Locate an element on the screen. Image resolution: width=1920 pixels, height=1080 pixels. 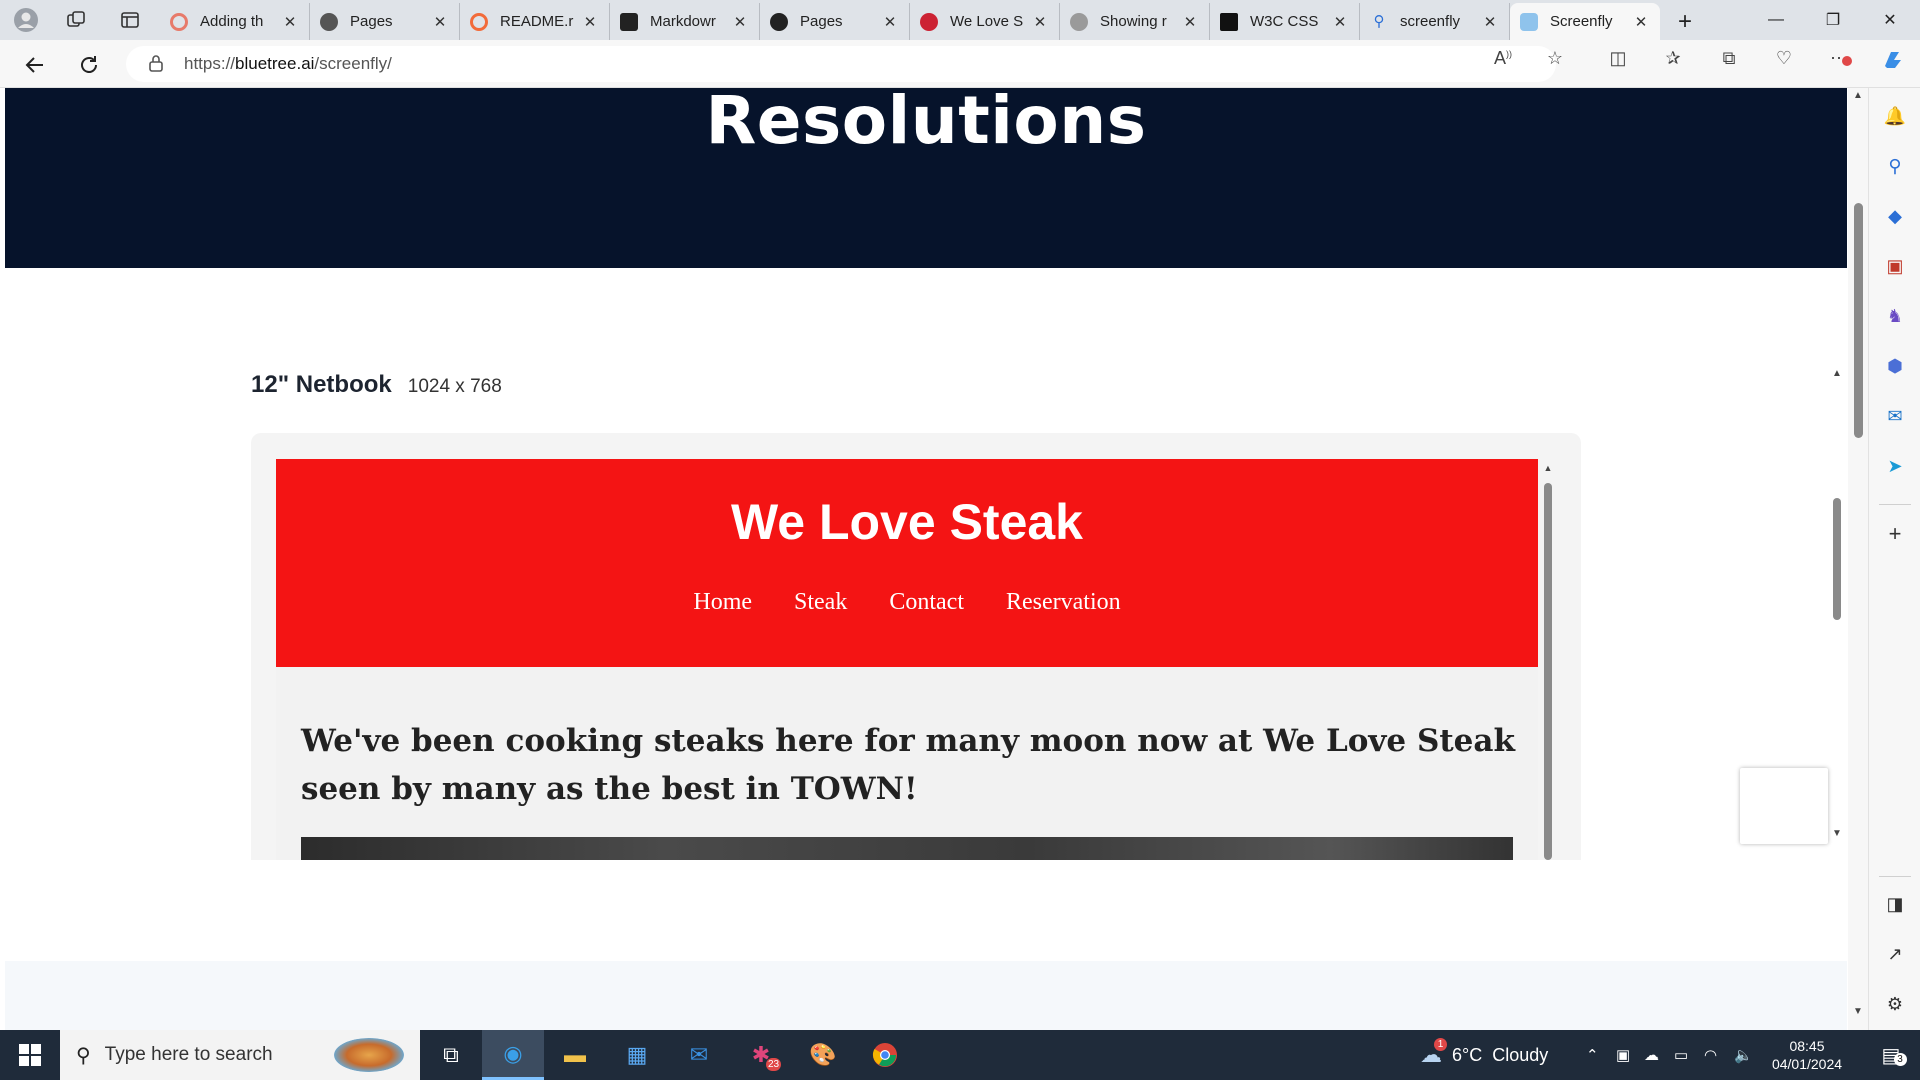
sidebar-panel-icon: ◨ is located at coordinates (1895, 904).